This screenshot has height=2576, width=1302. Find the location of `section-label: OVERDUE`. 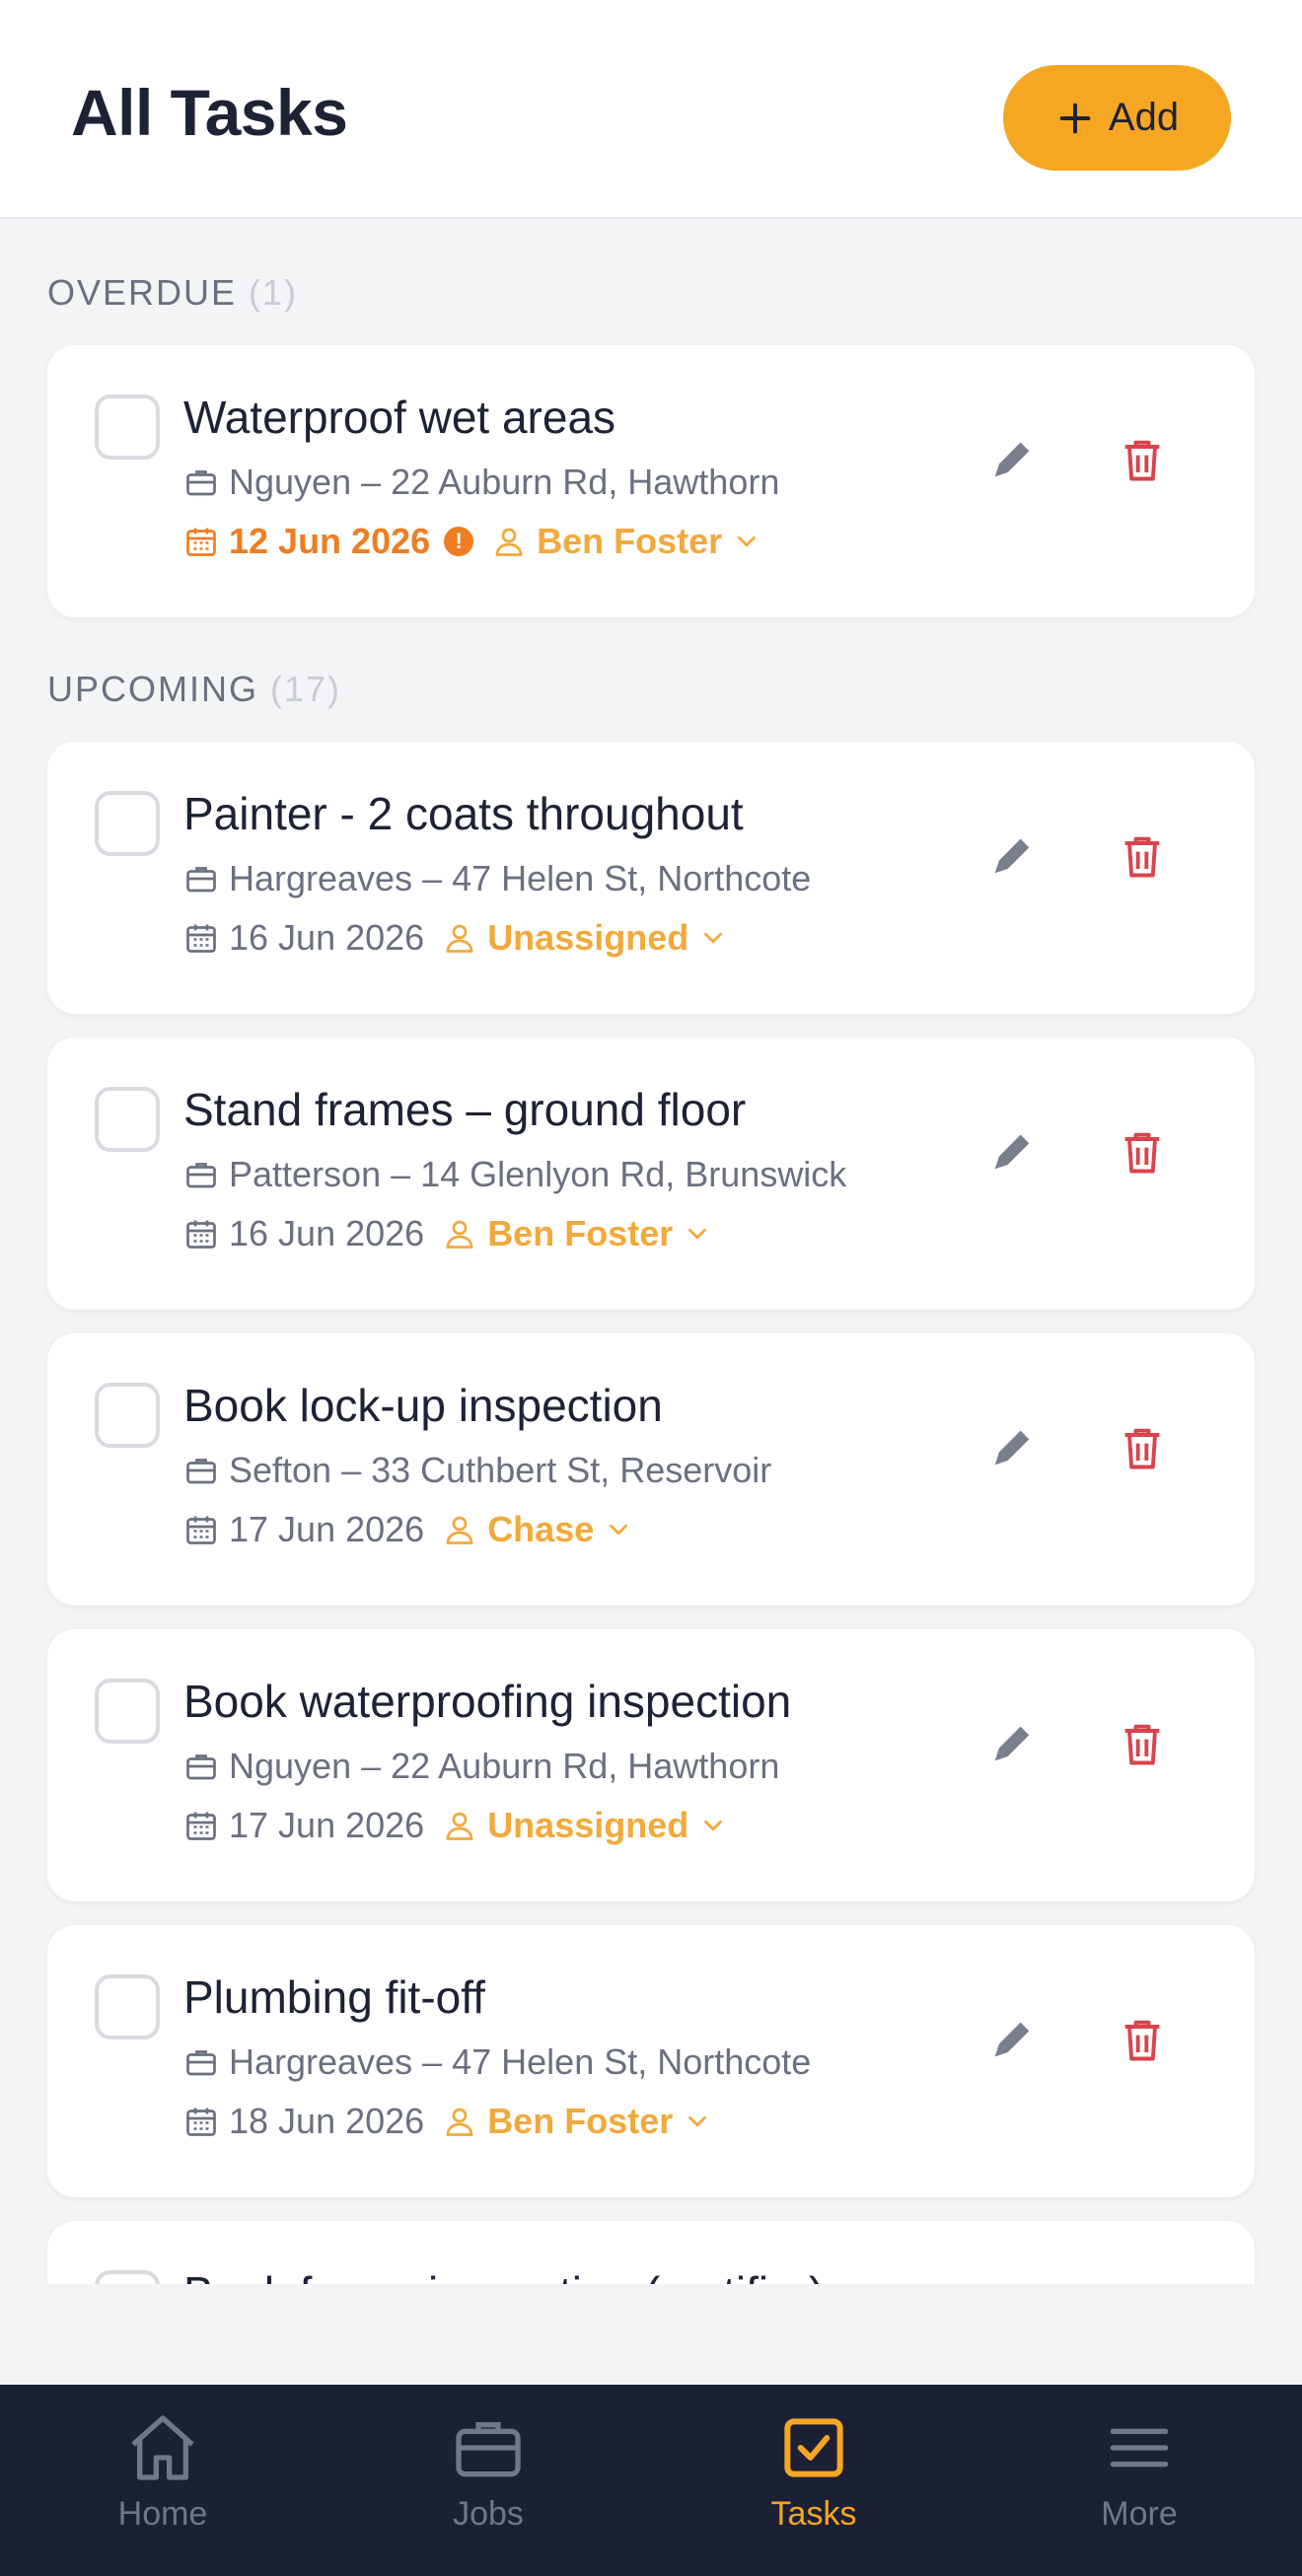

section-label: OVERDUE is located at coordinates (142, 293).